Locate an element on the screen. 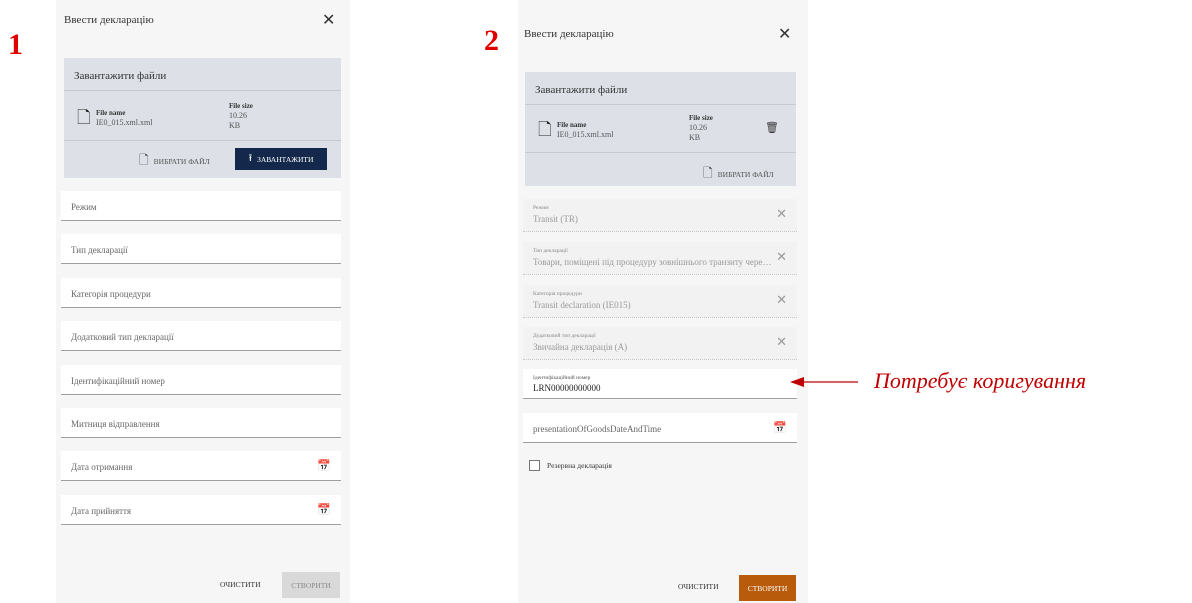 The width and height of the screenshot is (1192, 603). accepted-date-input: Дата прийняття 📅 is located at coordinates (201, 510).